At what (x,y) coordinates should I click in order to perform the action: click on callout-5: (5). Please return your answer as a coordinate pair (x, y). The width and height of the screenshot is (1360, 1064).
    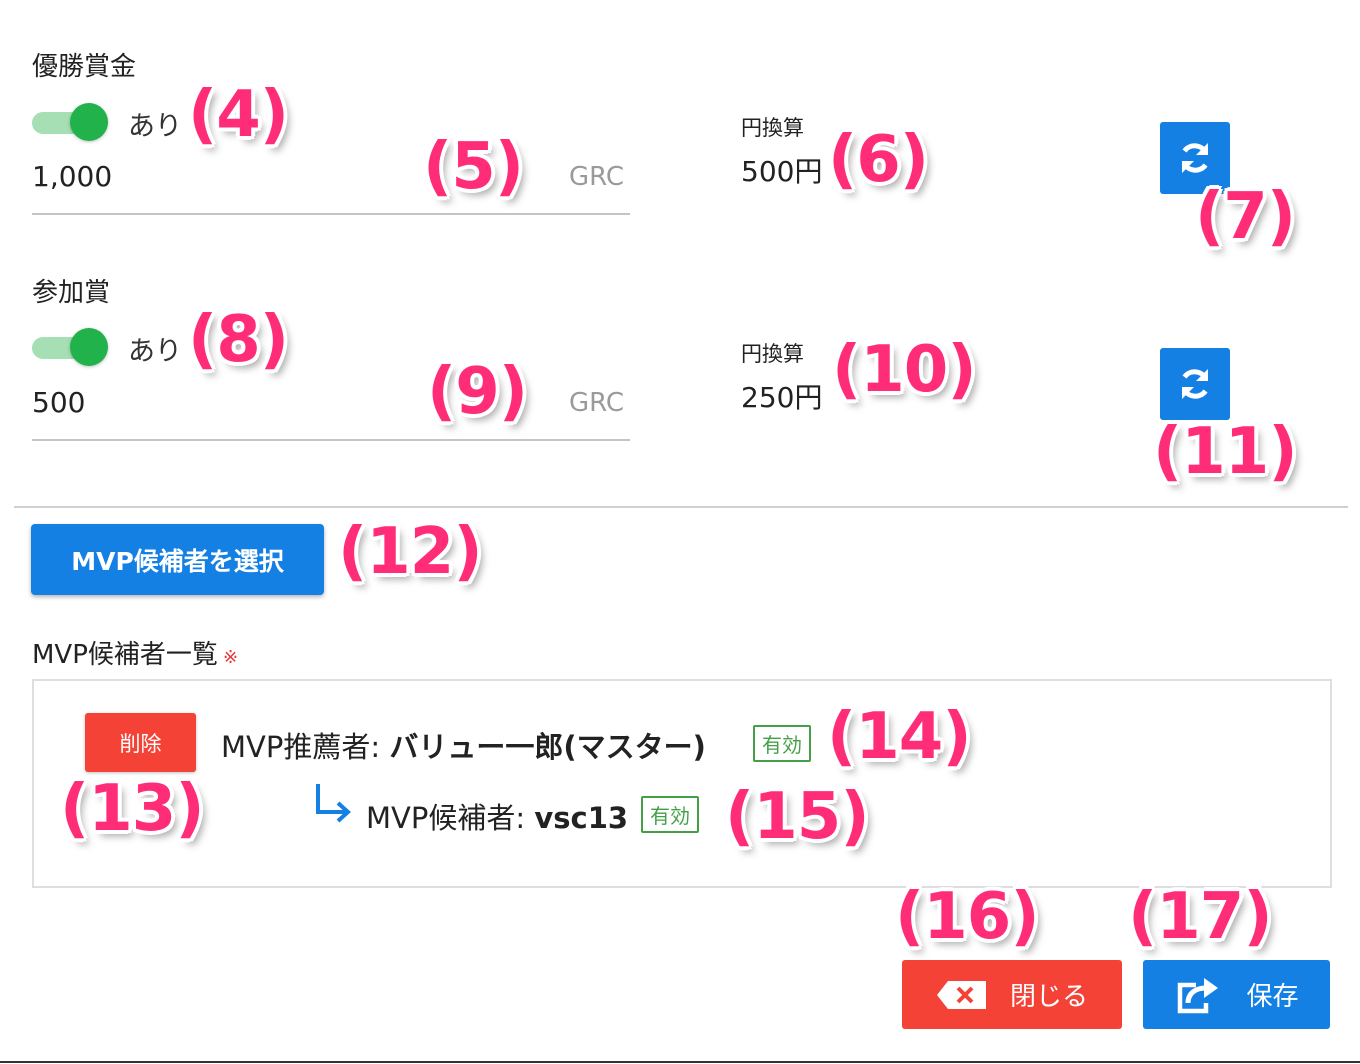
    Looking at the image, I should click on (473, 167).